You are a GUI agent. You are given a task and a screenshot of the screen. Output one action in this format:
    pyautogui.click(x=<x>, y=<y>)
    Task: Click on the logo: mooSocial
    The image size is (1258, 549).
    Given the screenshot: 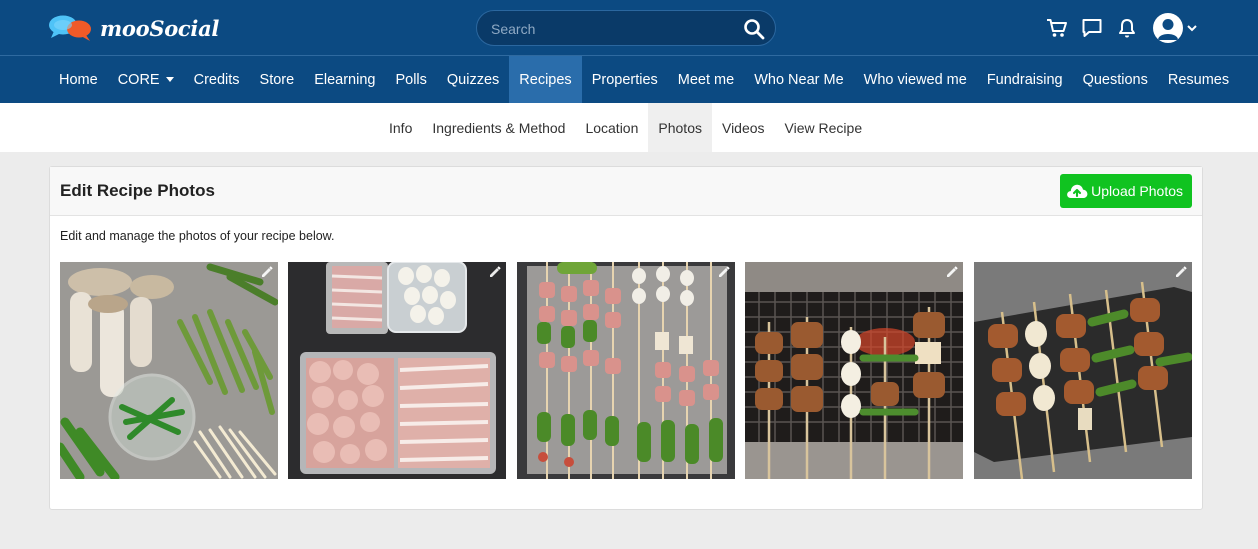 What is the action you would take?
    pyautogui.click(x=133, y=28)
    